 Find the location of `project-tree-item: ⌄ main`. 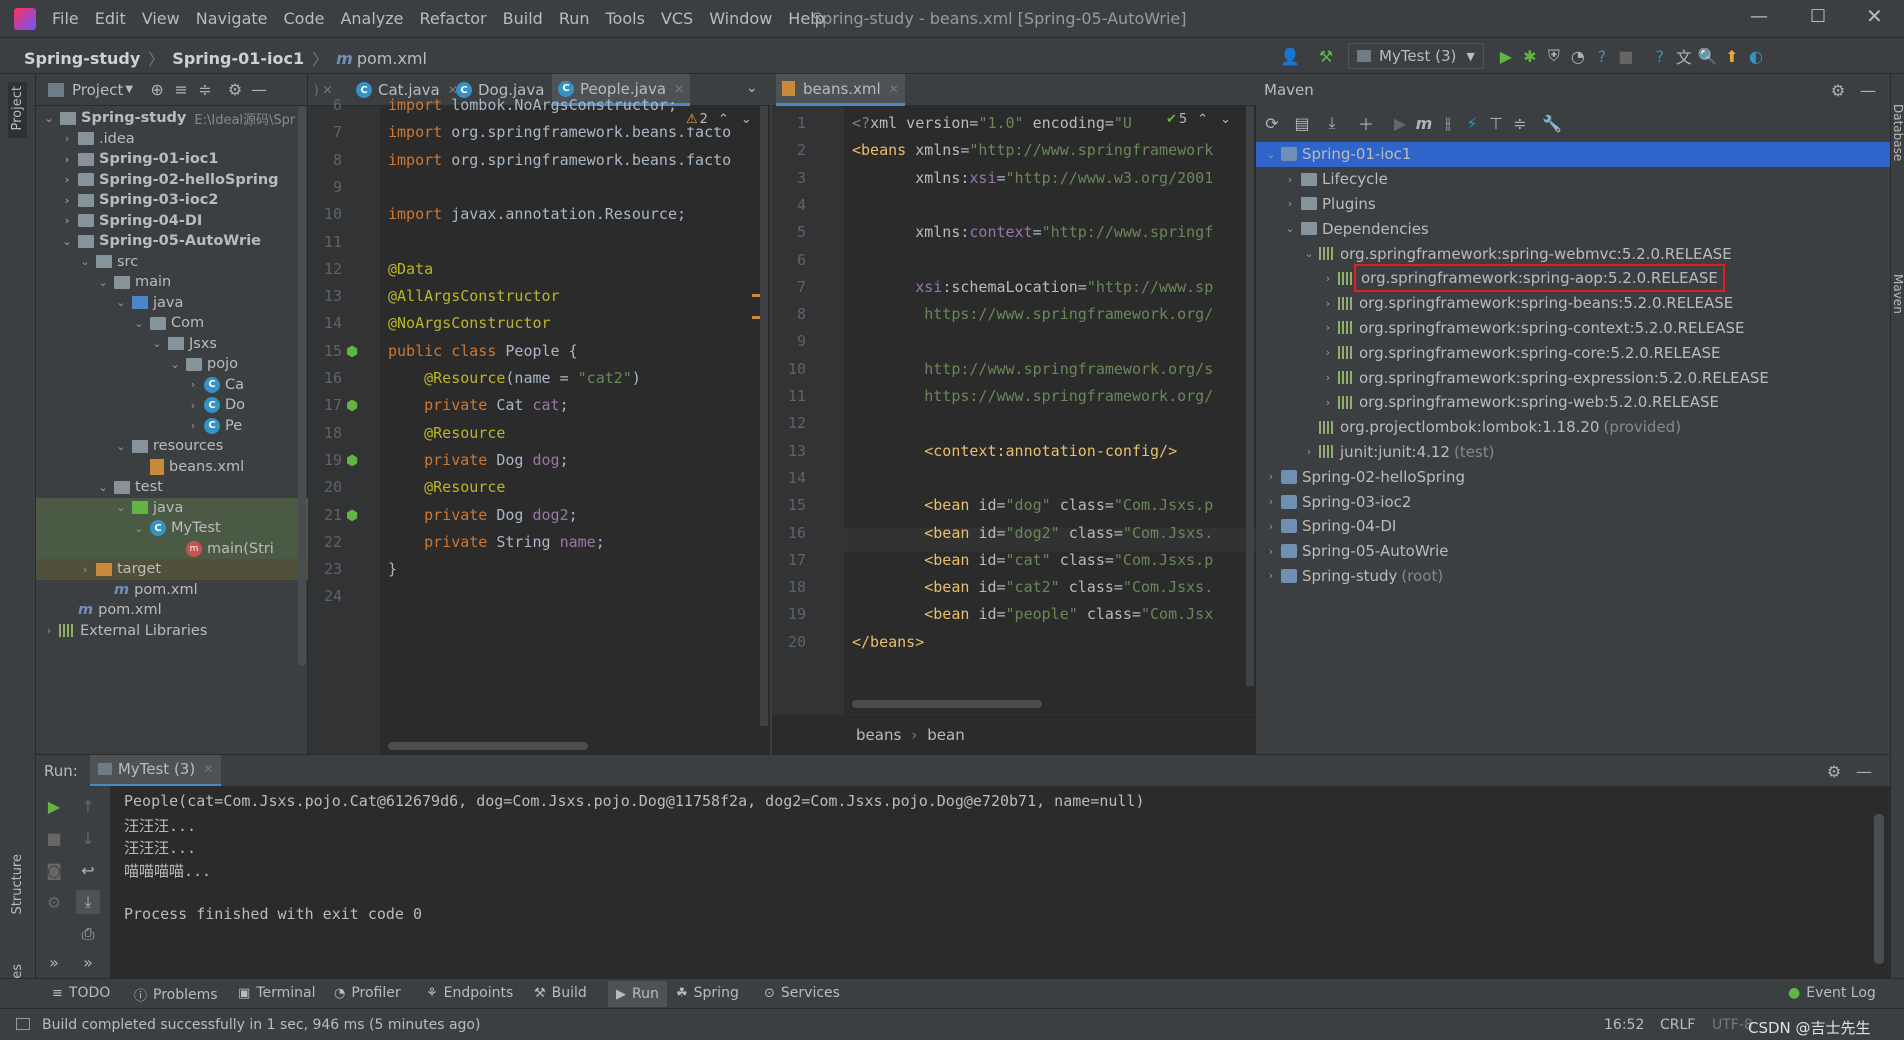

project-tree-item: ⌄ main is located at coordinates (172, 282).